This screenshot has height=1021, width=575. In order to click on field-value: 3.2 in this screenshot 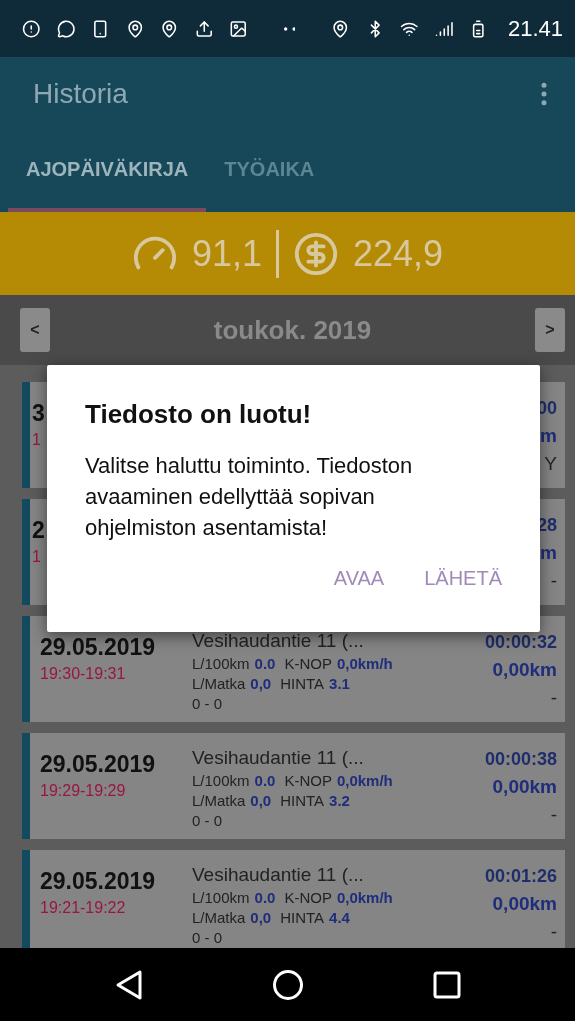, I will do `click(339, 800)`.